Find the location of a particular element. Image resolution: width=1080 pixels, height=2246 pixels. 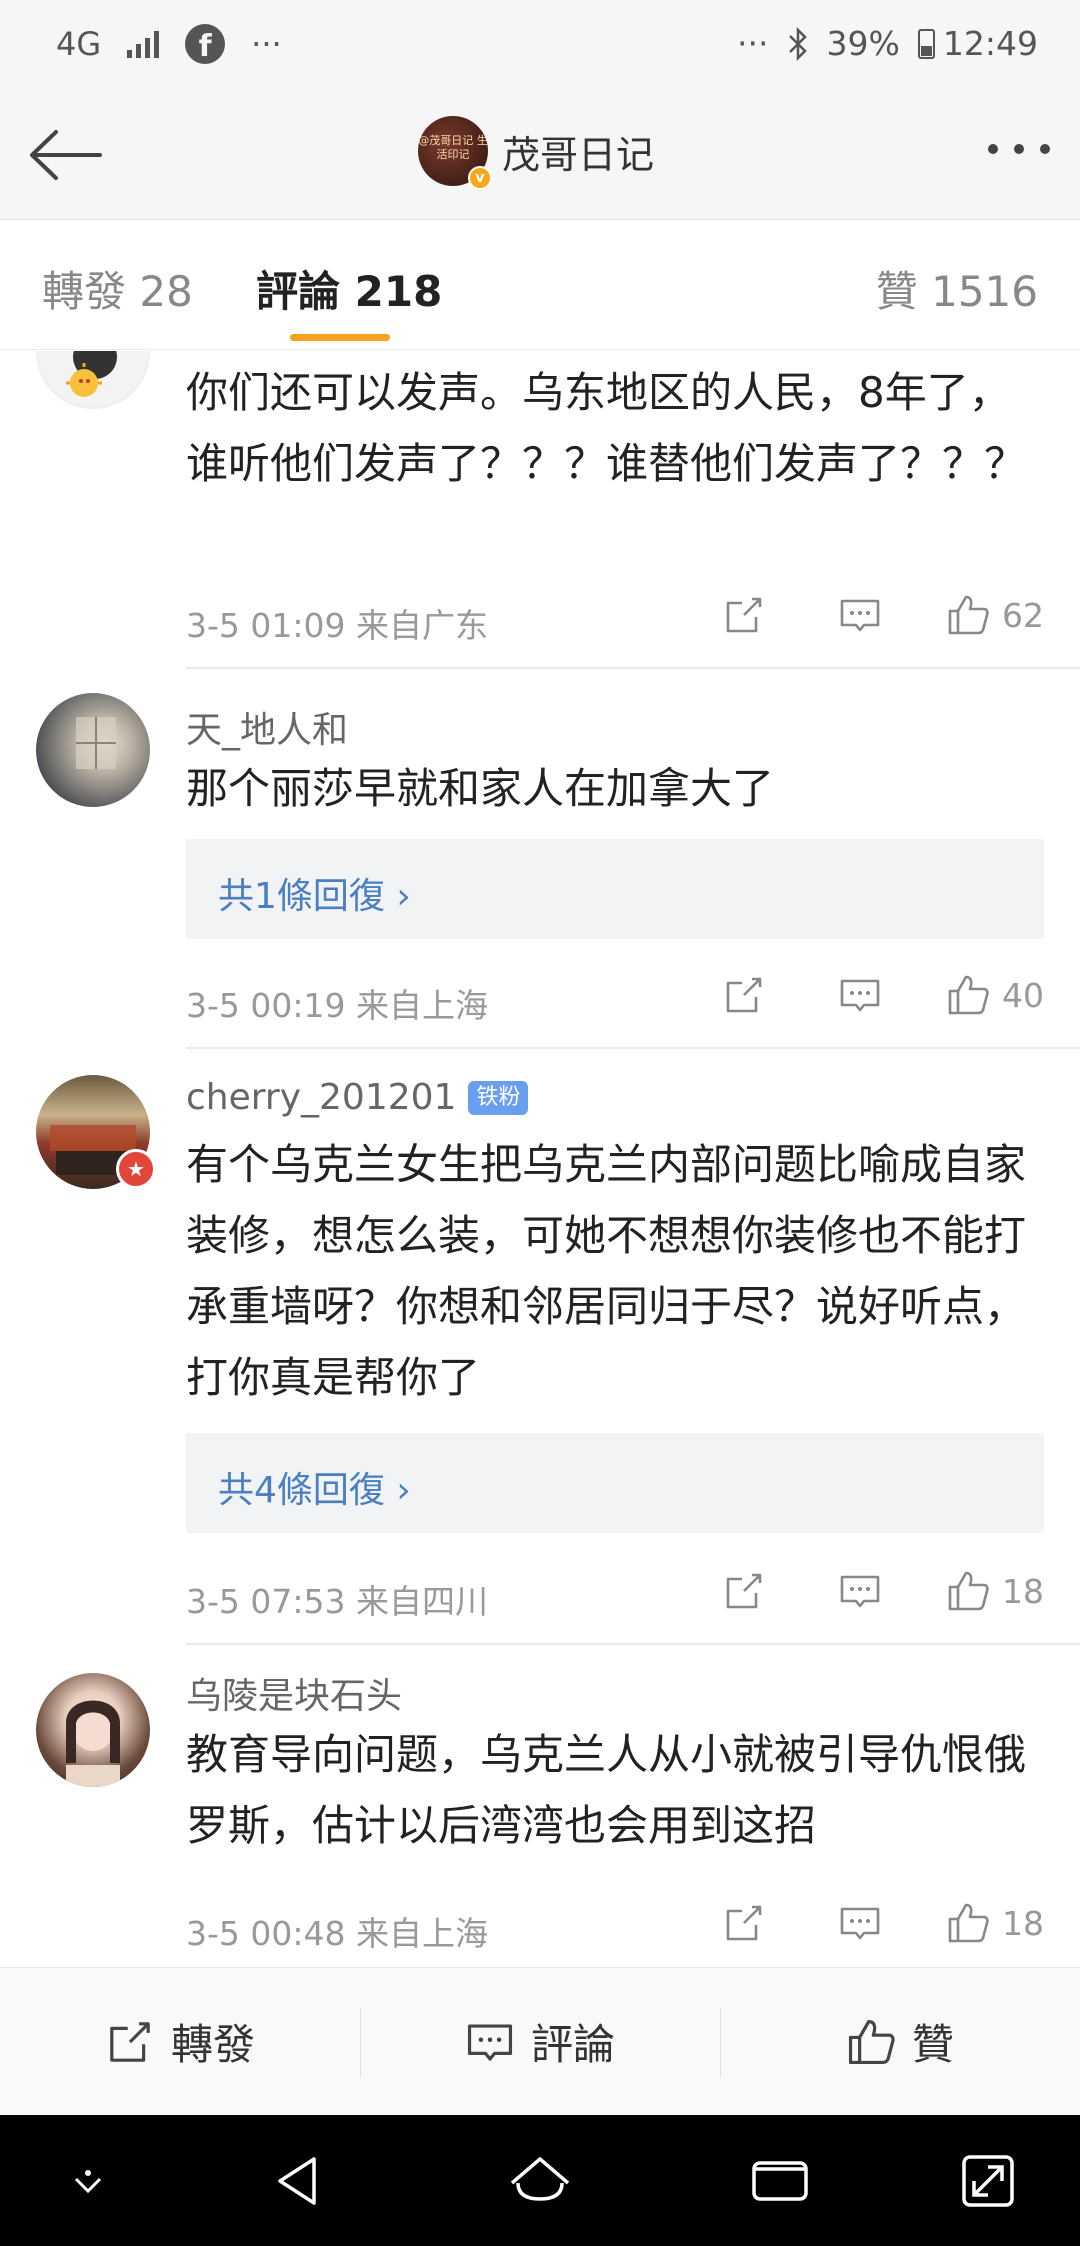

clock: 12:49 is located at coordinates (990, 43).